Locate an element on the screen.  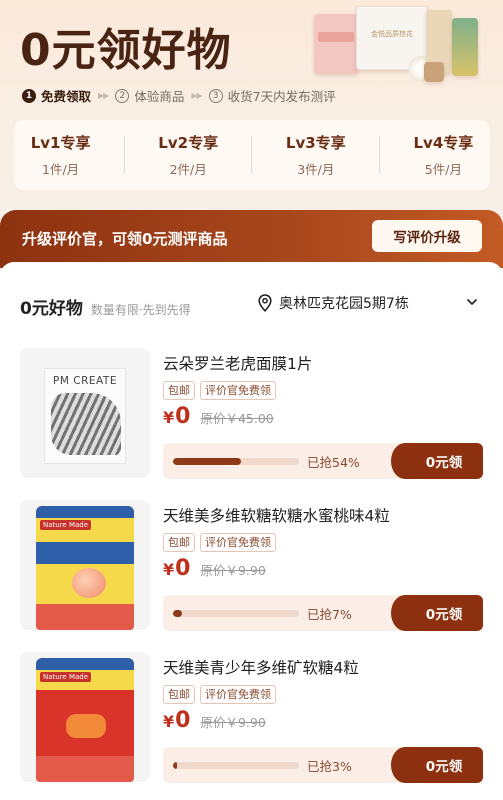
small-jar is located at coordinates (434, 72).